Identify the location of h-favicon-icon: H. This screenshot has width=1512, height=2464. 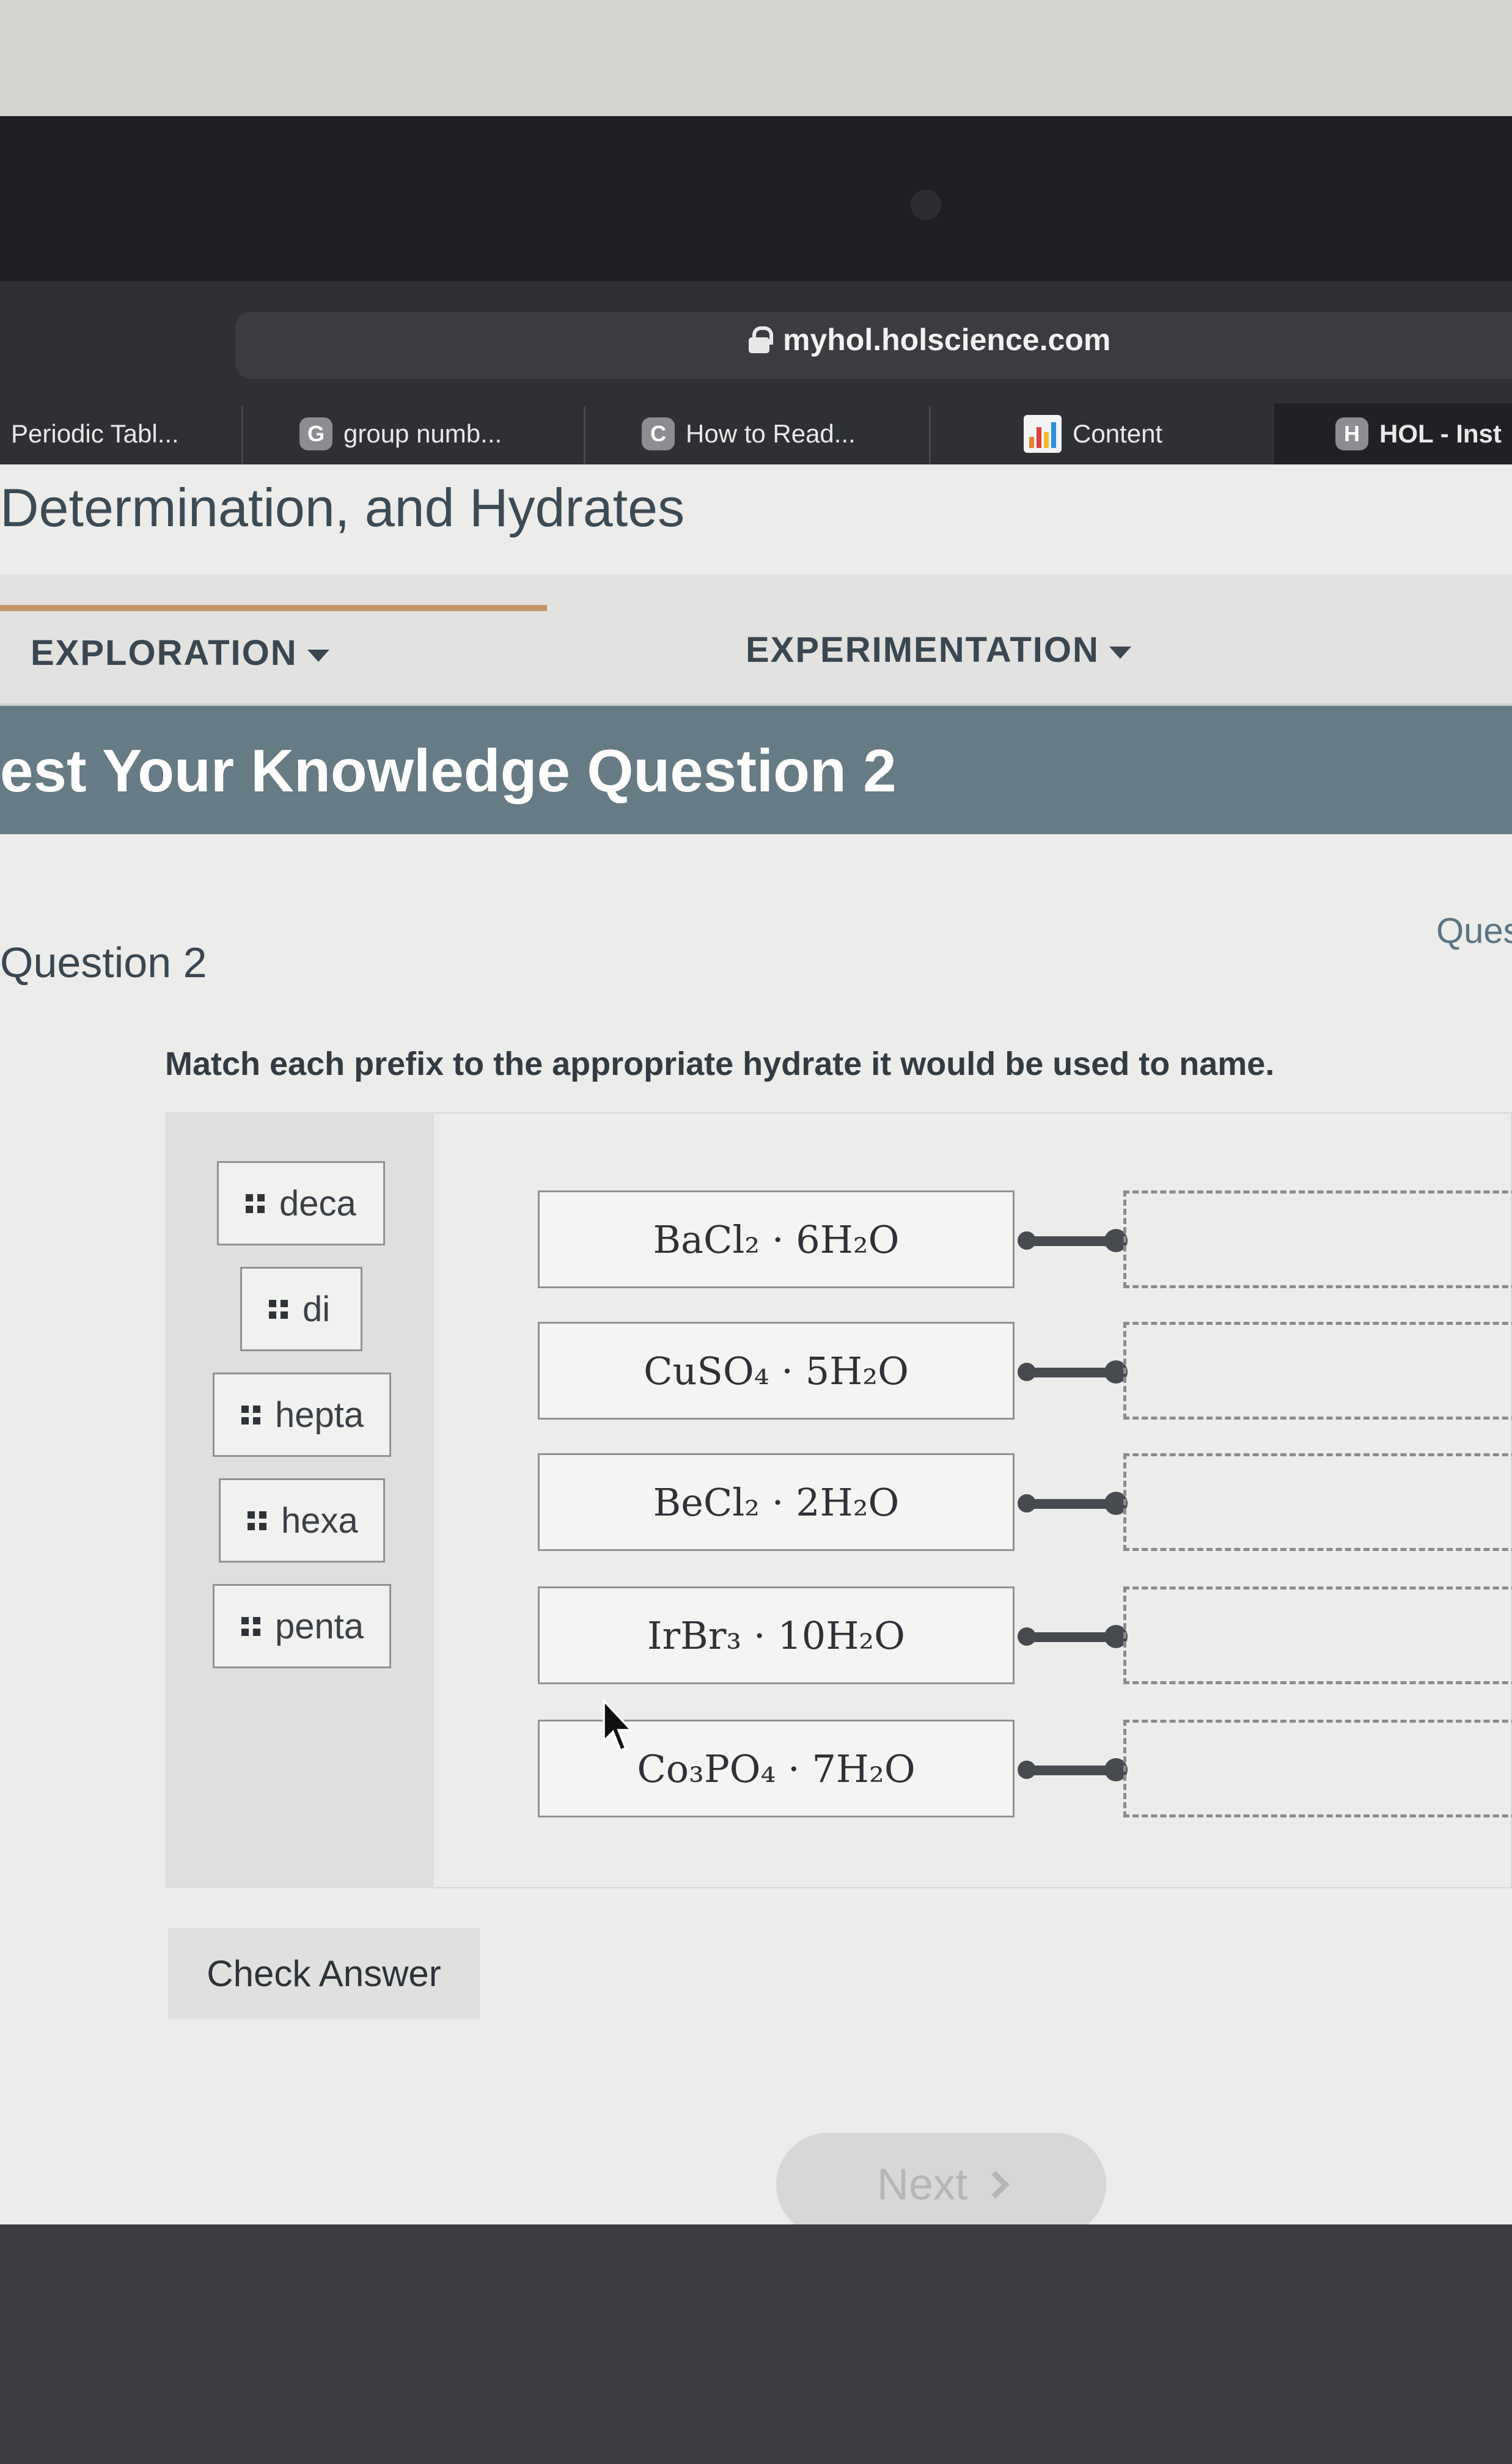
(1351, 434).